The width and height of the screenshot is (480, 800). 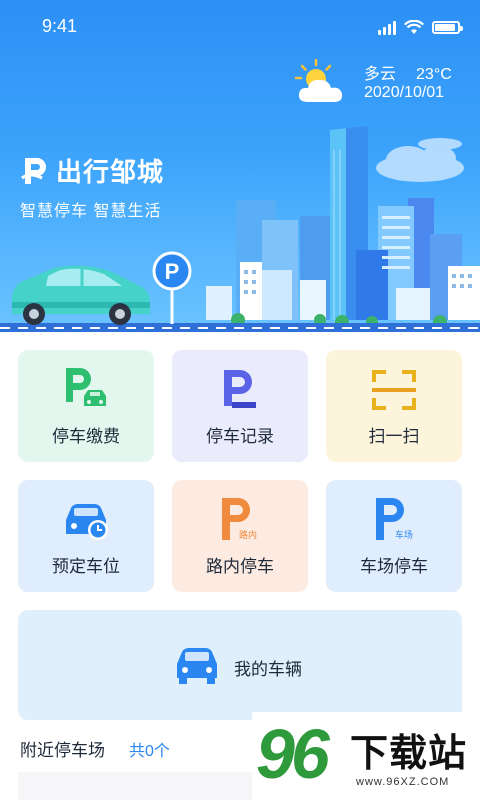 I want to click on site-watermark: 96 下载站 www.96XZ.COM, so click(x=366, y=756).